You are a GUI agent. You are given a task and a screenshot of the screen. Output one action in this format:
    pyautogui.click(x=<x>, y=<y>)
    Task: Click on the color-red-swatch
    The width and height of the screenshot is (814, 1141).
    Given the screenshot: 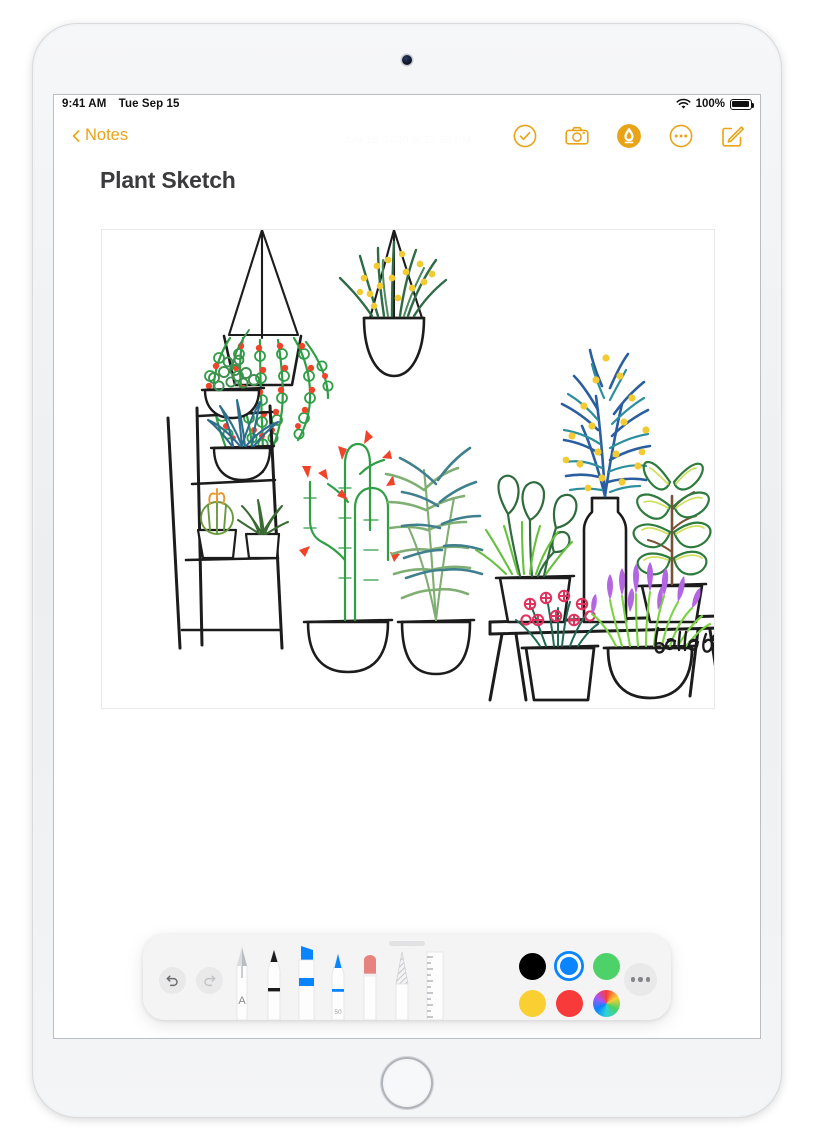 What is the action you would take?
    pyautogui.click(x=569, y=1003)
    